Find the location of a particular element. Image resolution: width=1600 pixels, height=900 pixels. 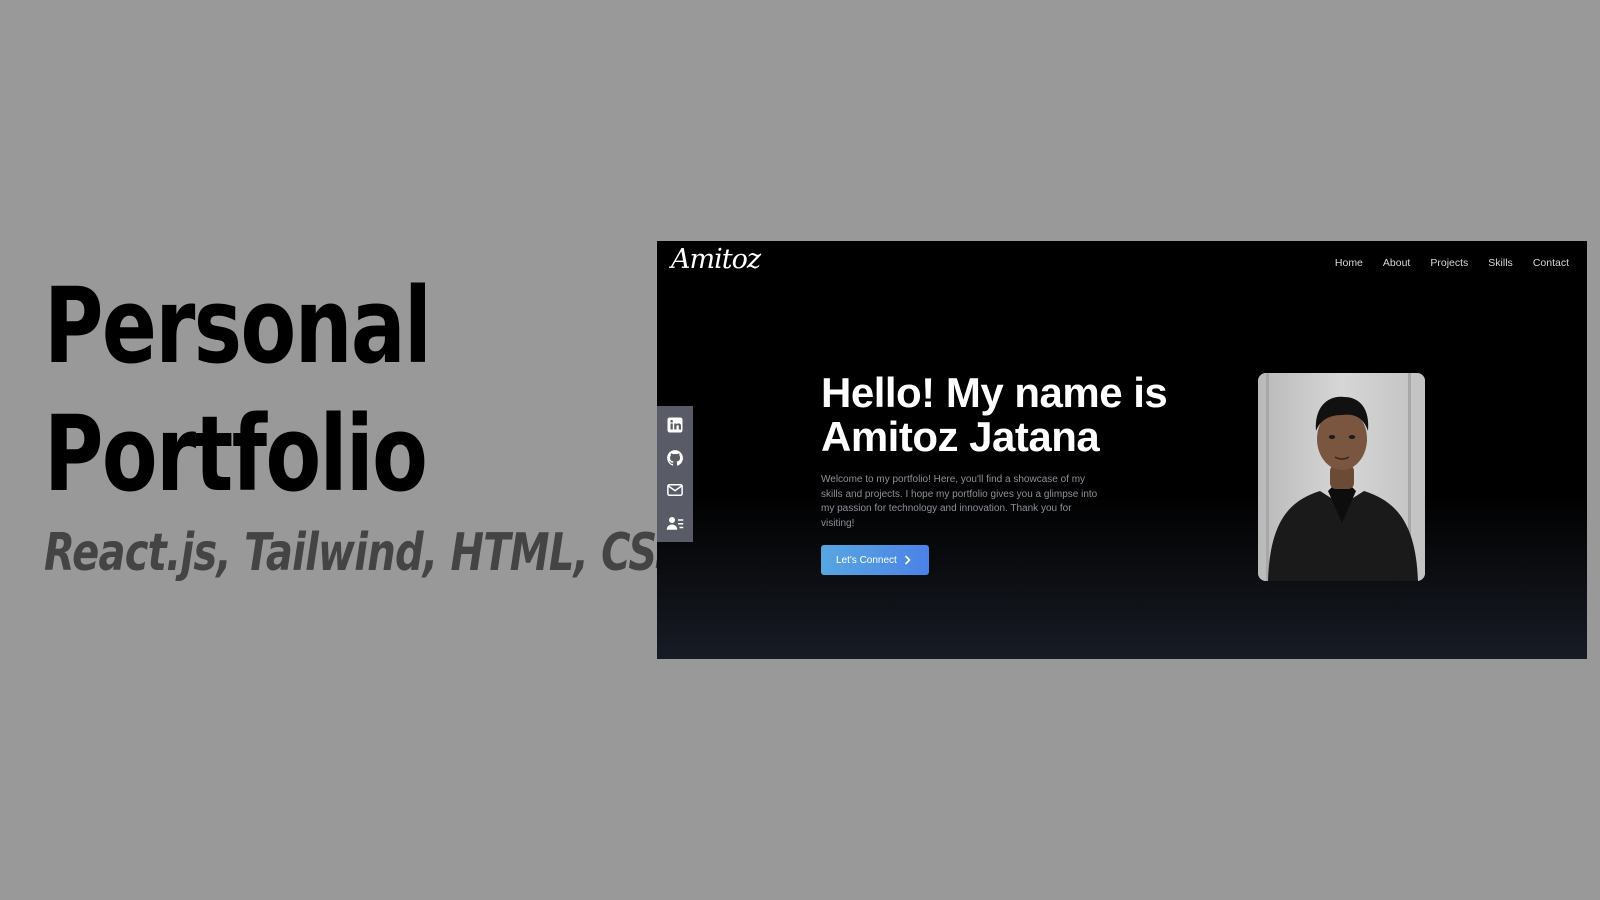

logo: Amitoz is located at coordinates (716, 259).